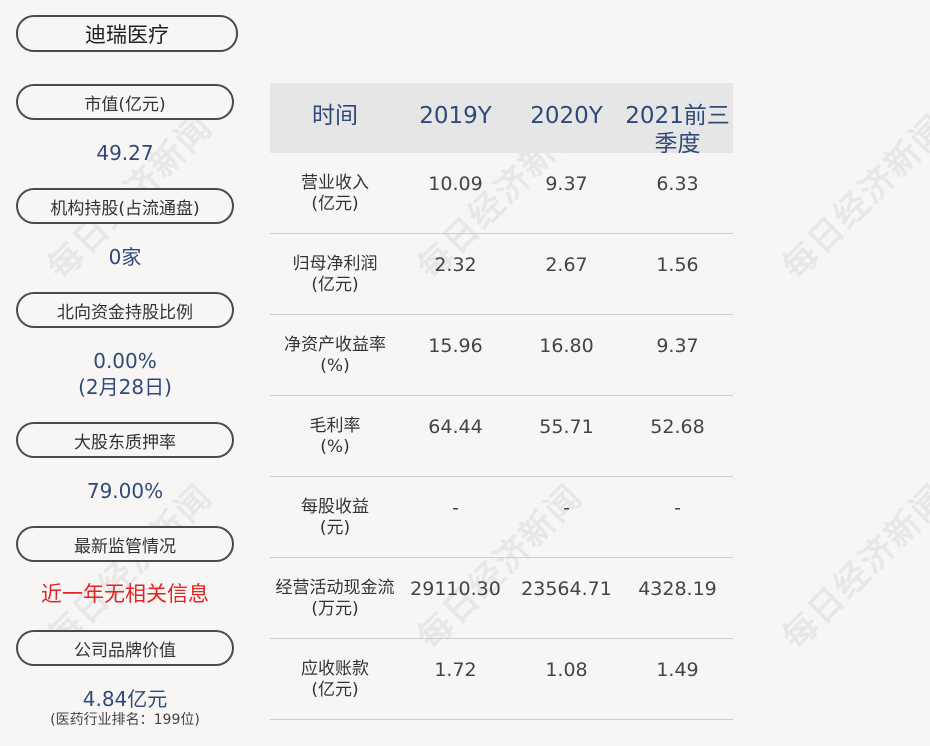 This screenshot has width=930, height=746. I want to click on row-label: 应收账款 (亿元), so click(335, 670).